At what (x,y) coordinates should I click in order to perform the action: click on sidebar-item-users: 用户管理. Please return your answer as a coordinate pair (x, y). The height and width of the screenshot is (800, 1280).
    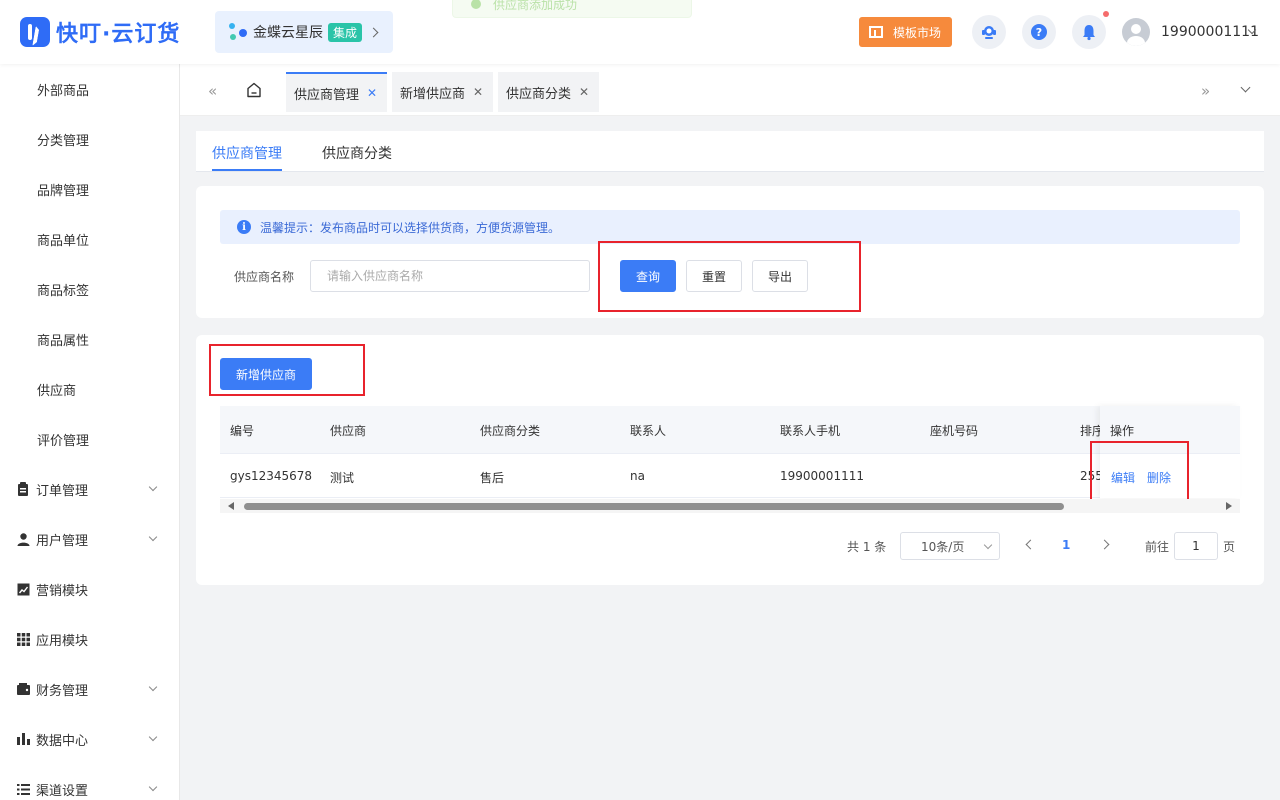
    Looking at the image, I should click on (90, 539).